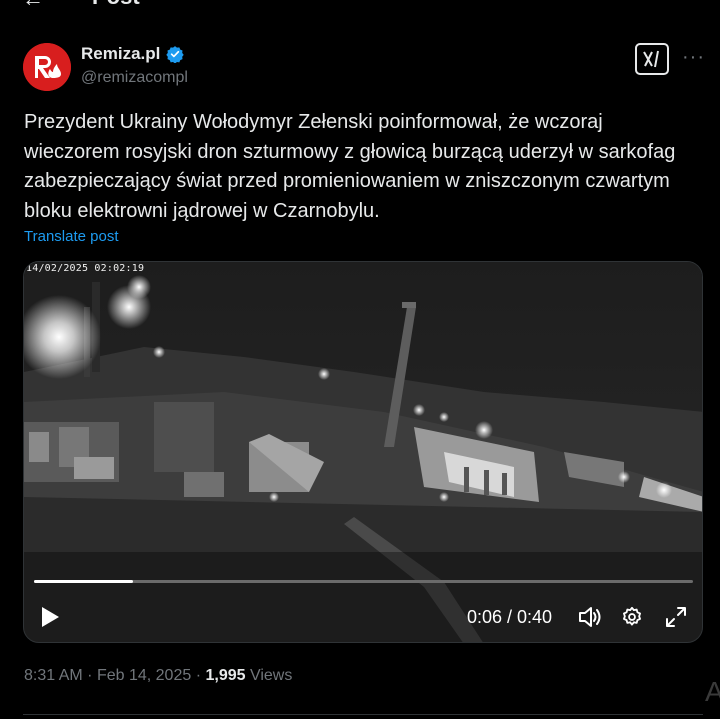 This screenshot has width=720, height=719. What do you see at coordinates (33, 6) in the screenshot?
I see `arrow-left-icon: ←` at bounding box center [33, 6].